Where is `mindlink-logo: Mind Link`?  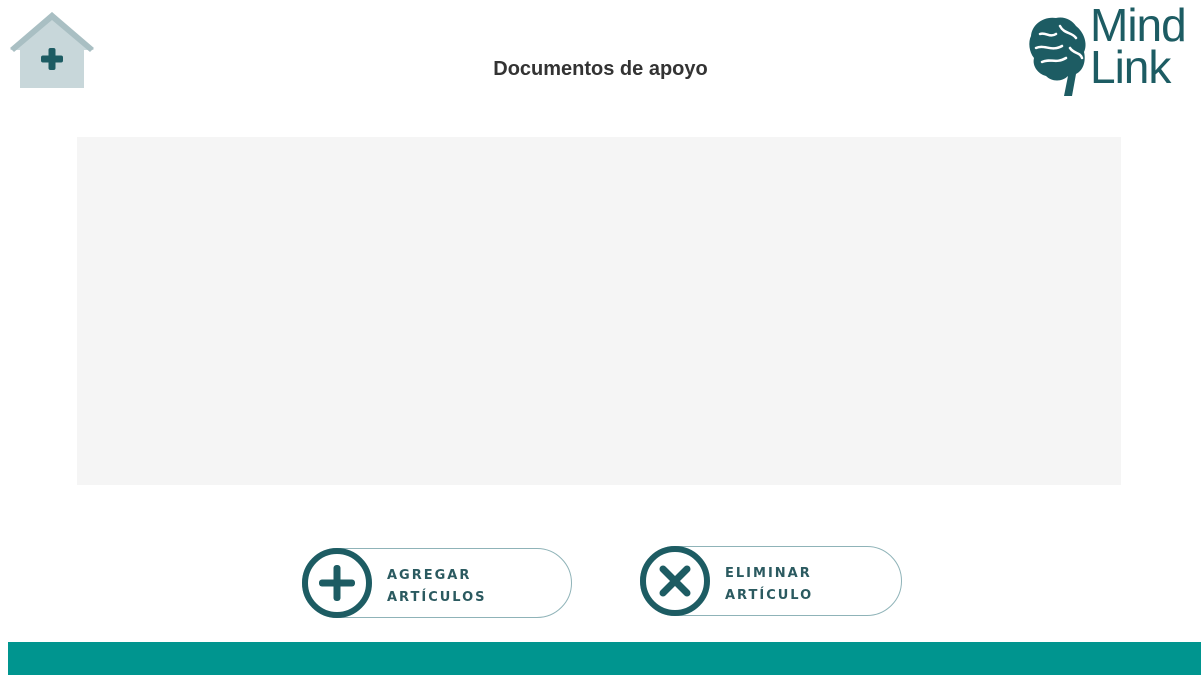
mindlink-logo: Mind Link is located at coordinates (1111, 50).